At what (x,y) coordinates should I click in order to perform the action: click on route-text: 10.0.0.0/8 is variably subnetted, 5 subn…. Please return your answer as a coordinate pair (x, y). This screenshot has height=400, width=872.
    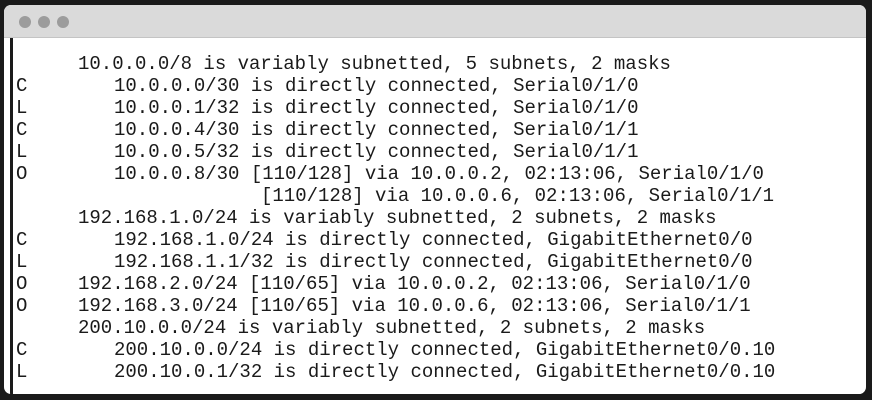
    Looking at the image, I should click on (374, 64).